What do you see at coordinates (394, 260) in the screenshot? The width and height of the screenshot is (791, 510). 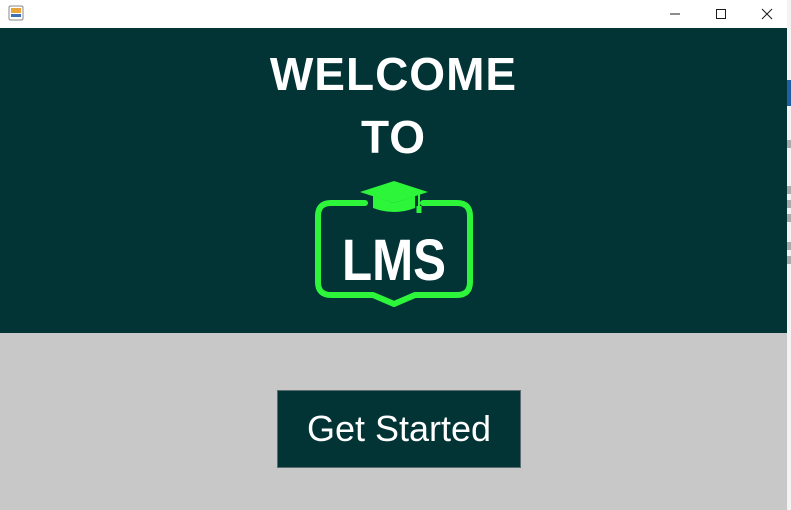 I see `logo-text: LMS` at bounding box center [394, 260].